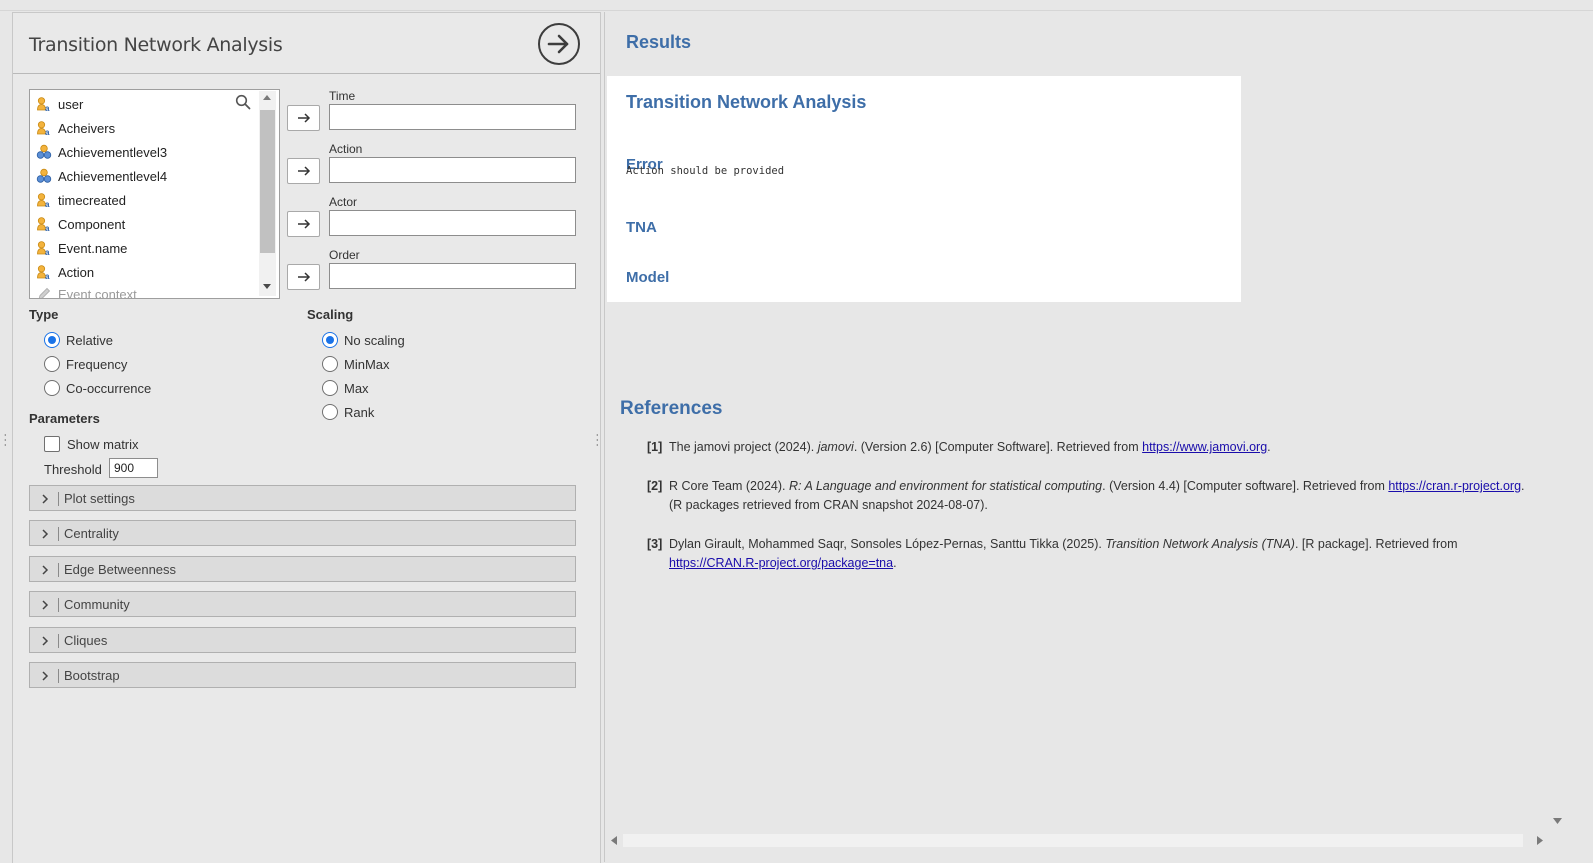  I want to click on variable-item-event-context: Event context, so click(86, 291).